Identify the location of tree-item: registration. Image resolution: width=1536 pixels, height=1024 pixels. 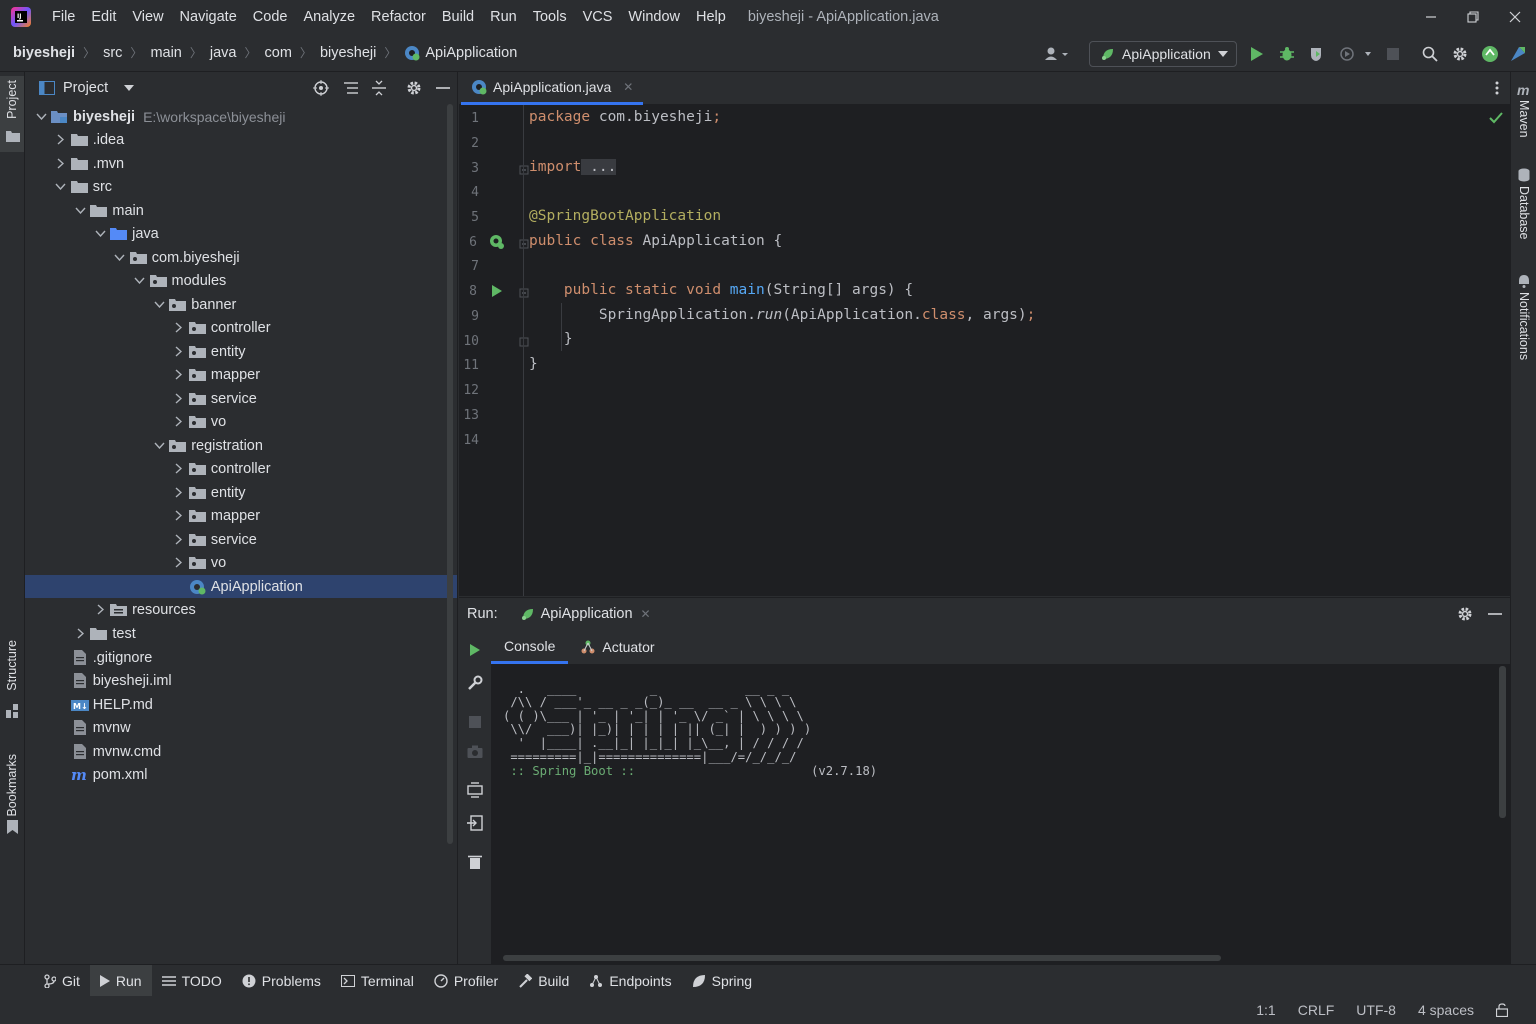
(207, 445).